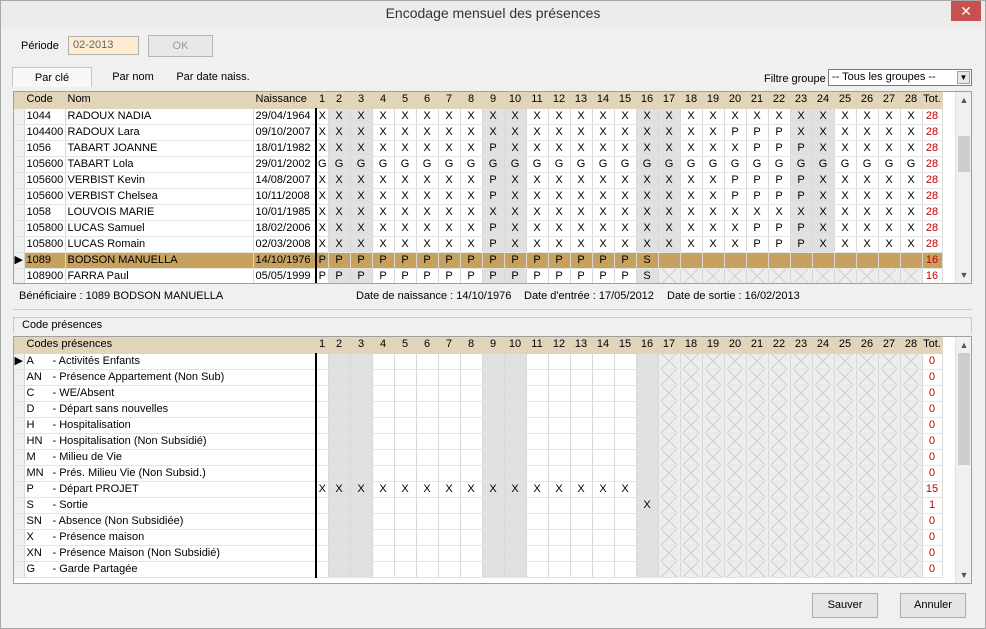 Image resolution: width=986 pixels, height=629 pixels. Describe the element at coordinates (285, 196) in the screenshot. I see `cell-birthdate: 10/11/2008` at that location.